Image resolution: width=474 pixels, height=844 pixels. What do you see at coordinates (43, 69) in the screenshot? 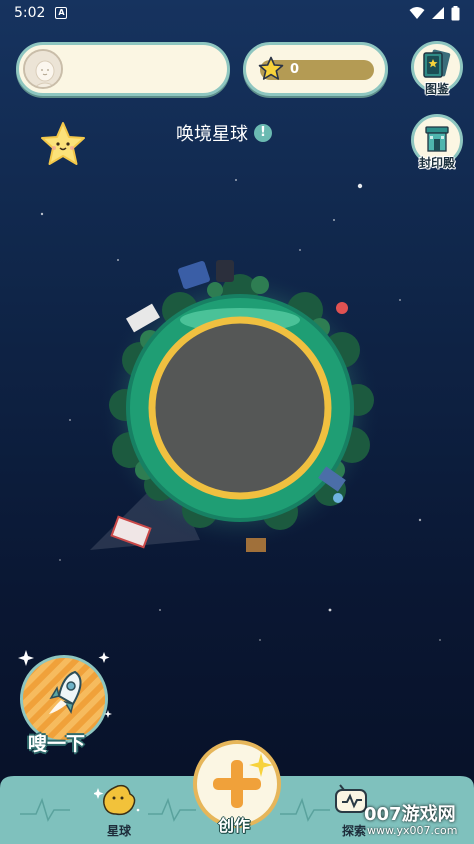
I see `user-avatar-icon` at bounding box center [43, 69].